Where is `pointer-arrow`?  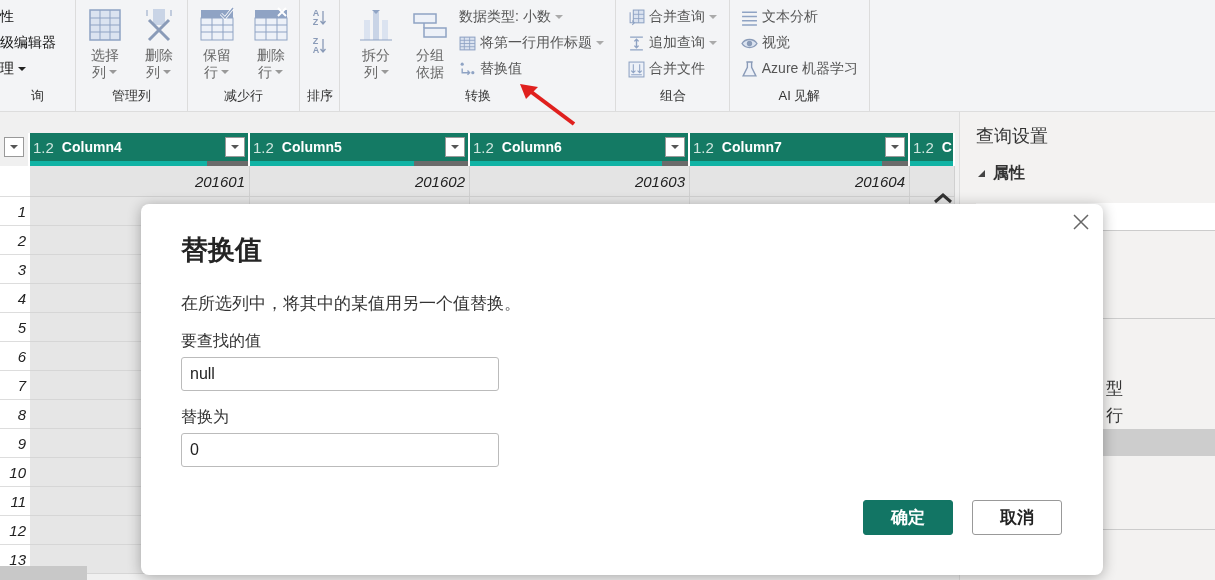
pointer-arrow is located at coordinates (548, 105).